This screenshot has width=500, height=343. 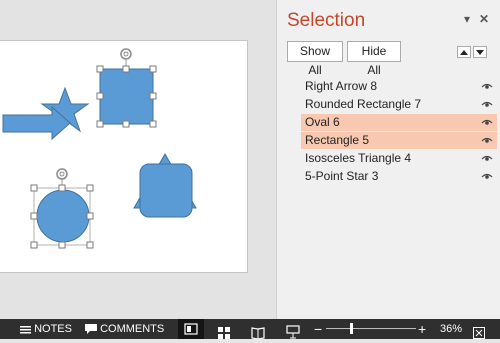 I want to click on slideshow-button, so click(x=293, y=330).